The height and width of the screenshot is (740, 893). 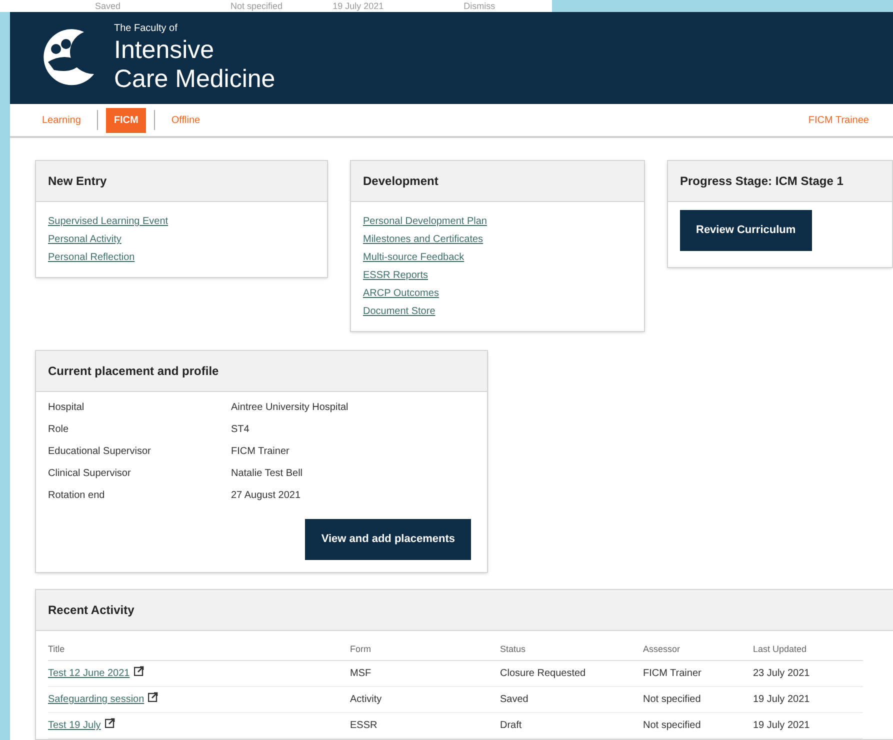 I want to click on link: Multi-source Feedback, so click(x=413, y=257).